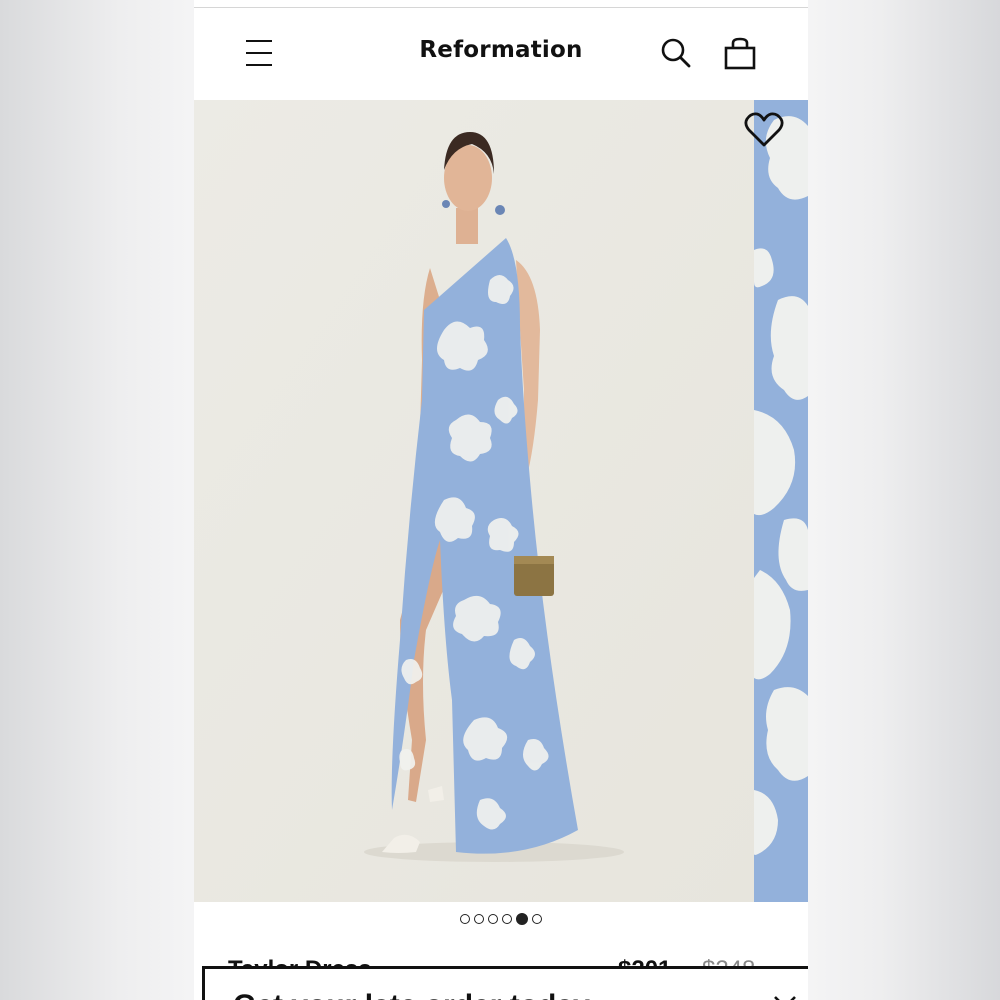 The width and height of the screenshot is (1000, 1000). I want to click on search-icon, so click(676, 54).